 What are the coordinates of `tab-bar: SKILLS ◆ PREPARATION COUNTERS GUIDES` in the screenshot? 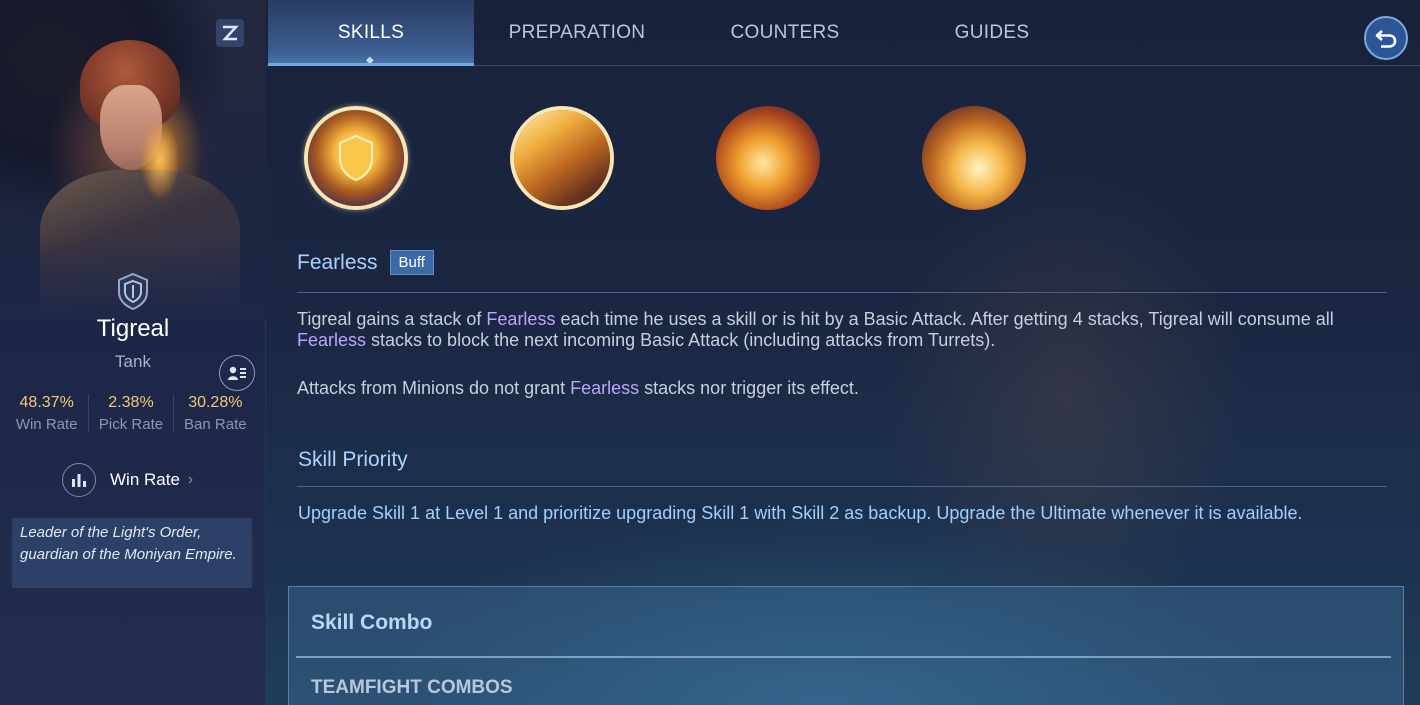 It's located at (843, 33).